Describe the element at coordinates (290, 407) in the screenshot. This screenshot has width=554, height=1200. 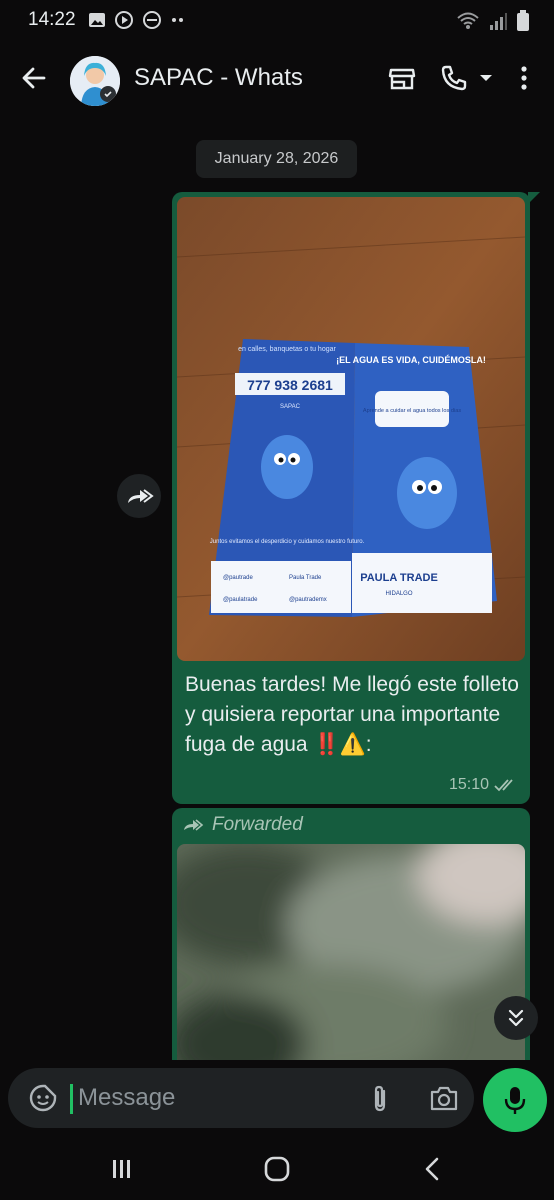
I see `brochure-small-2: SAPAC` at that location.